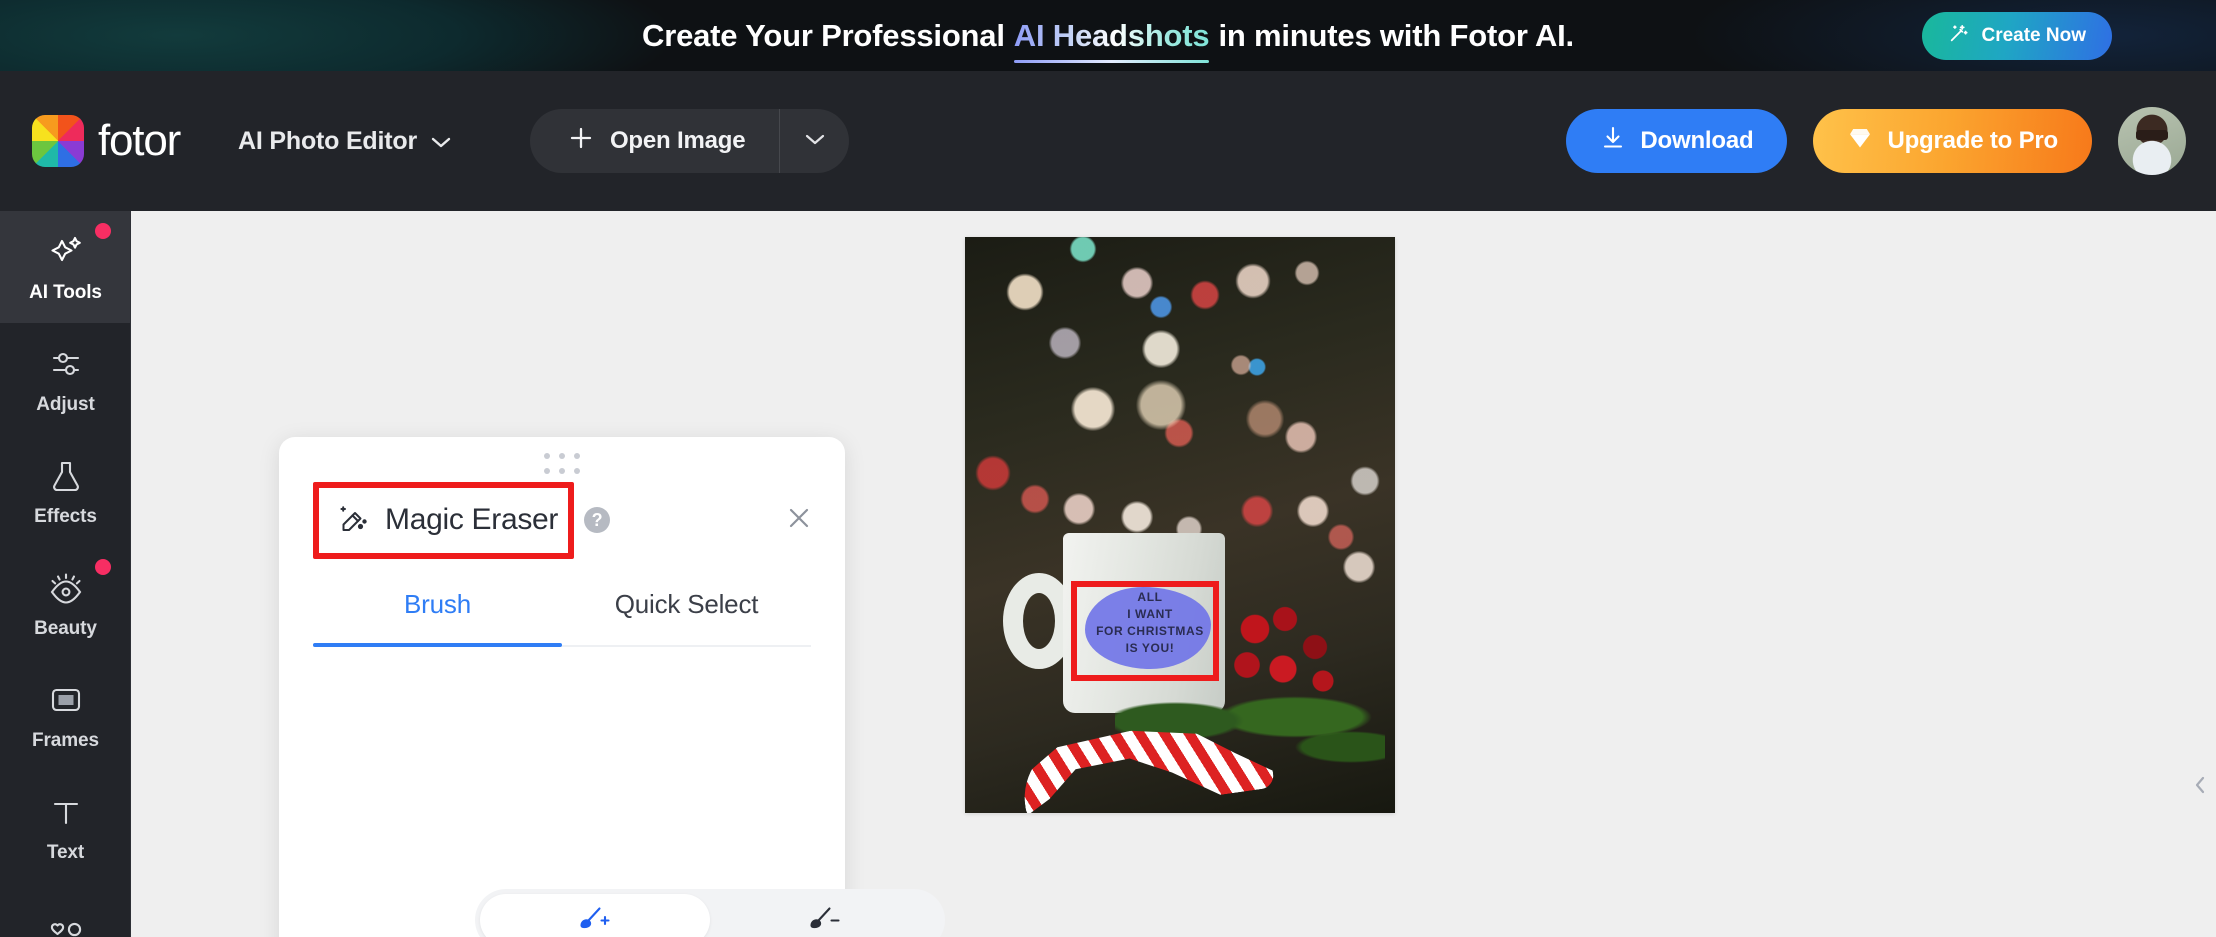 The width and height of the screenshot is (2216, 937). I want to click on mode-selector: AI Photo Editor, so click(345, 141).